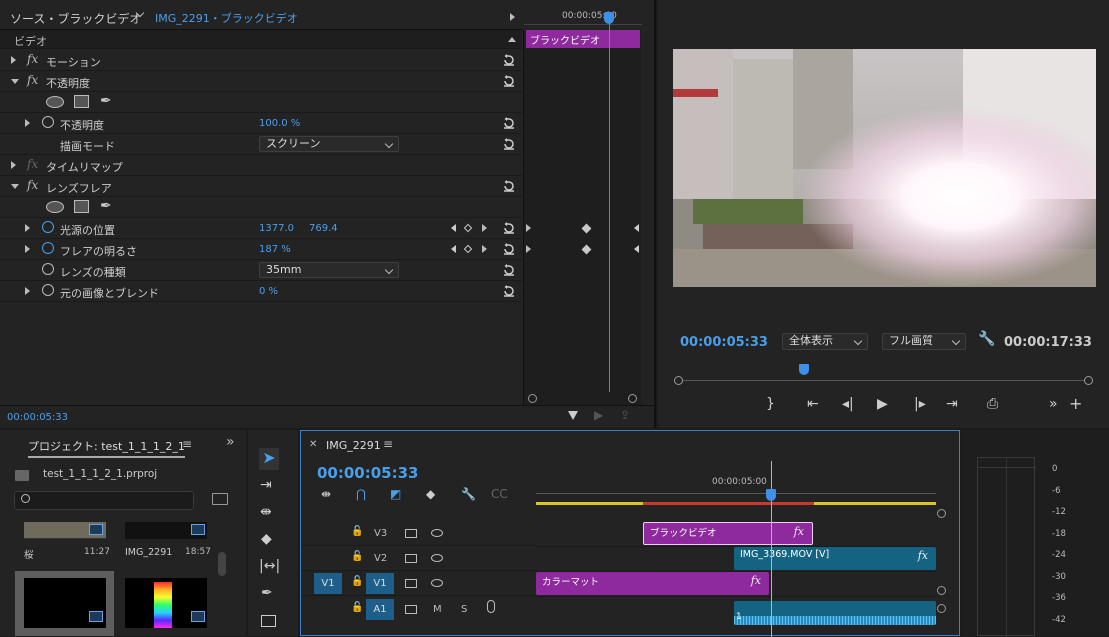  I want to click on keyframe-area: ブラックビデオ, so click(582, 217).